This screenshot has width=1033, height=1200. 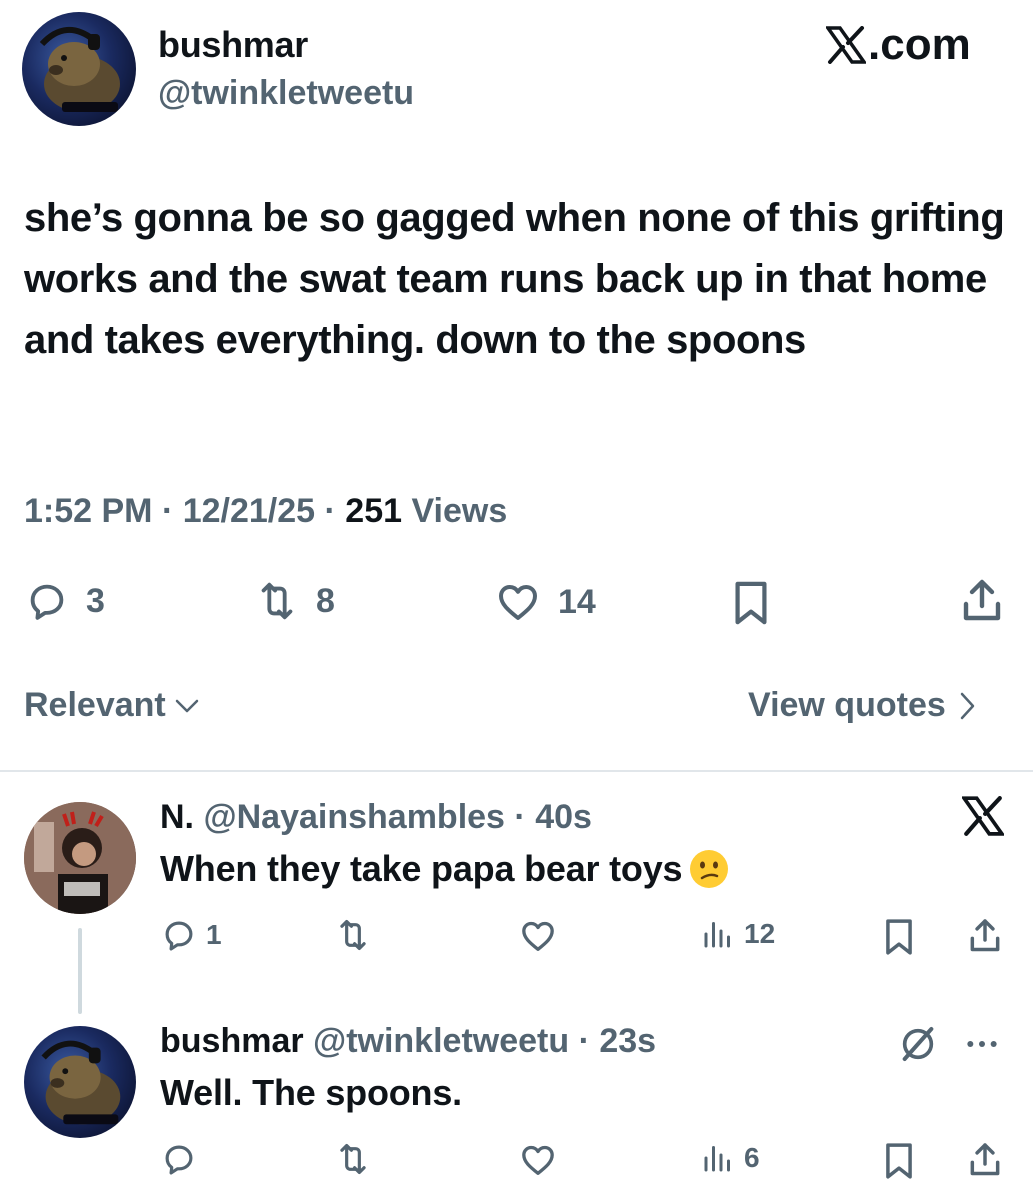 What do you see at coordinates (441, 1041) in the screenshot?
I see `reply-author-handle: @twinkletweetu` at bounding box center [441, 1041].